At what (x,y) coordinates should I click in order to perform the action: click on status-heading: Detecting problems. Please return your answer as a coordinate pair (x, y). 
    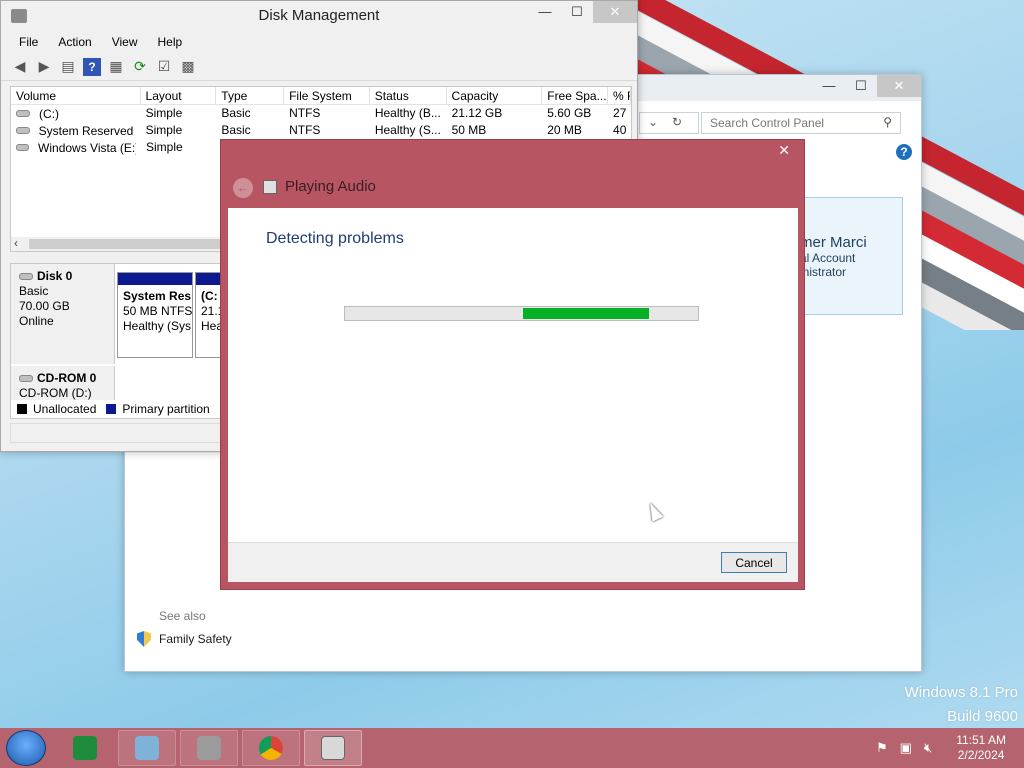
    Looking at the image, I should click on (335, 238).